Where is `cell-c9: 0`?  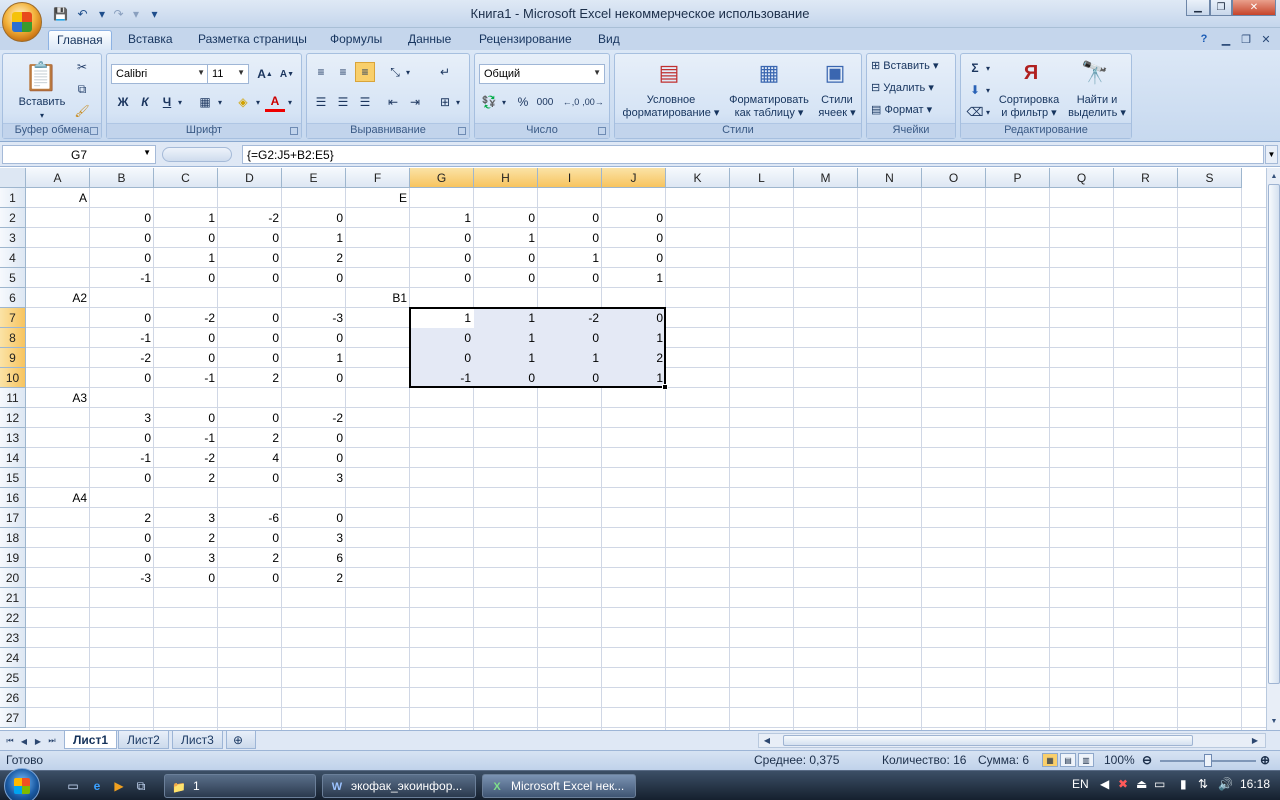 cell-c9: 0 is located at coordinates (185, 358).